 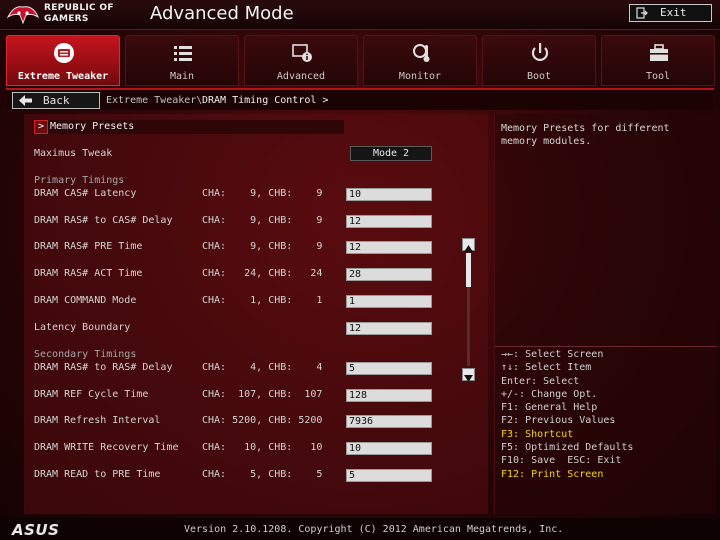 I want to click on back-label: Back, so click(x=56, y=100).